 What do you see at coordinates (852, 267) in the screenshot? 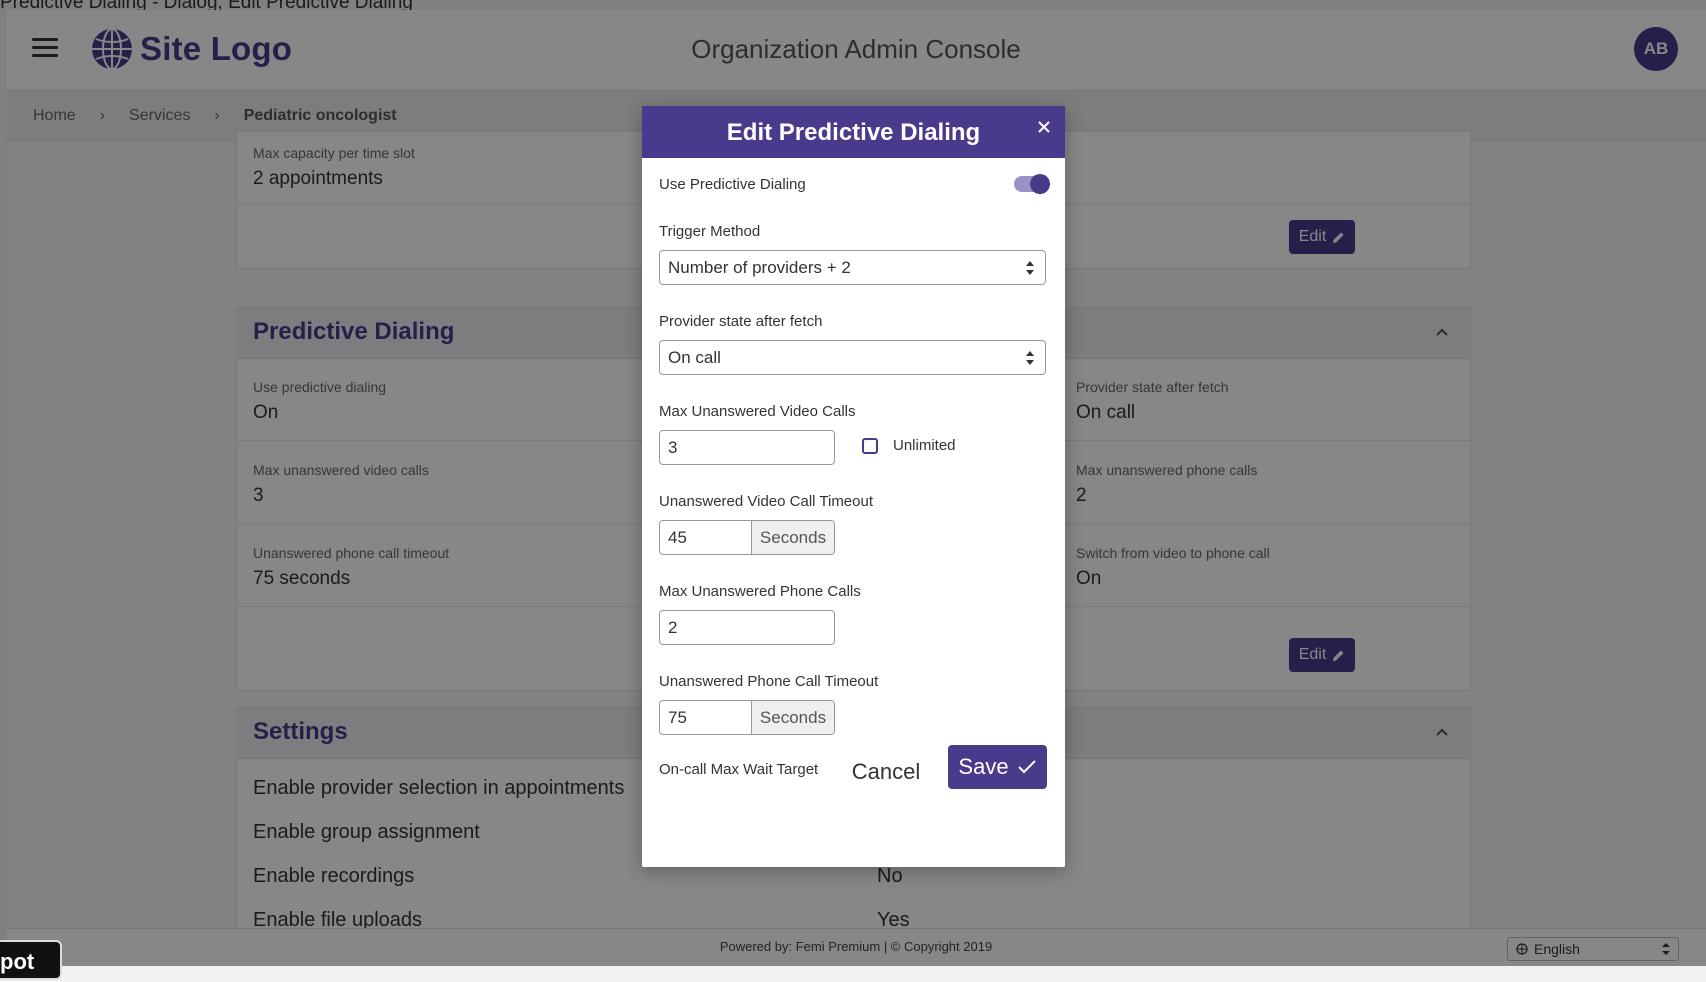
I see `trigger-method-select: Number of providers + 2` at bounding box center [852, 267].